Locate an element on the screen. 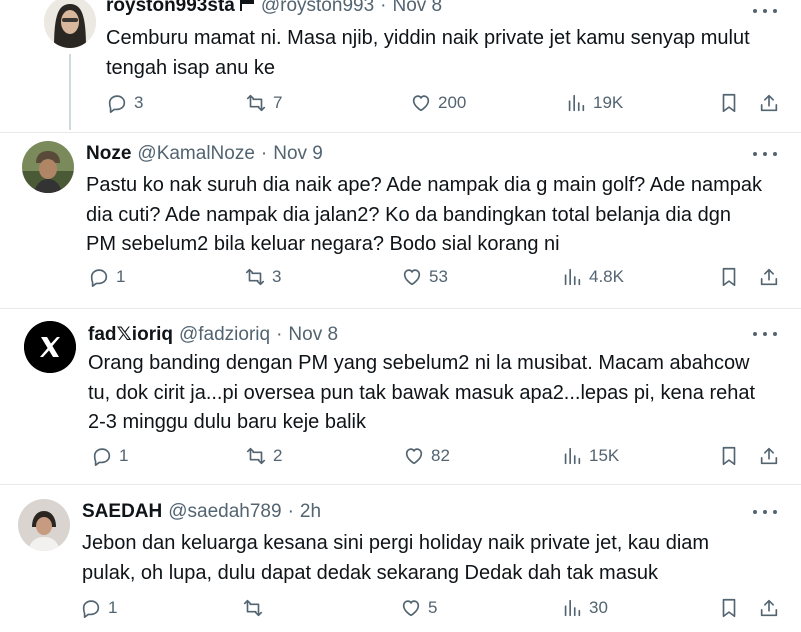  retweet-button is located at coordinates (256, 608).